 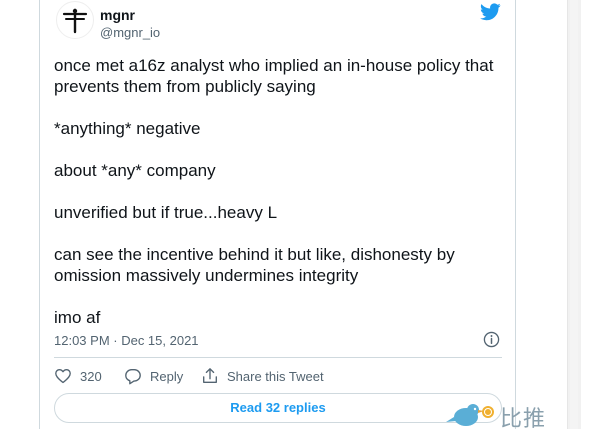 I want to click on scrollbar-thumb, so click(x=574, y=214).